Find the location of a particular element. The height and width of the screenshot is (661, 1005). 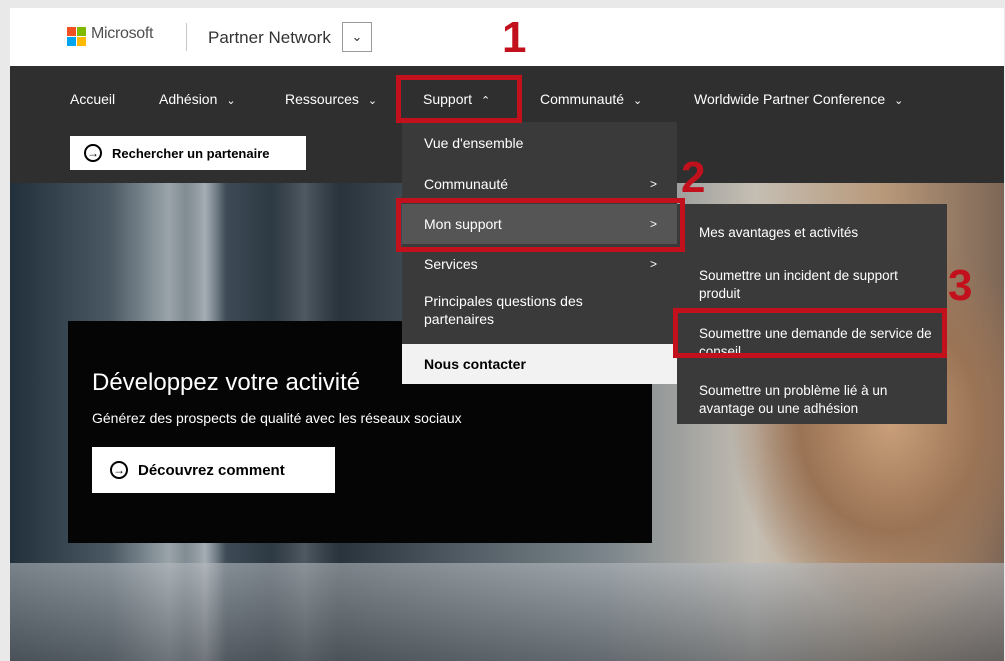

submenu-item-label: Mes avantages et activités is located at coordinates (779, 232).